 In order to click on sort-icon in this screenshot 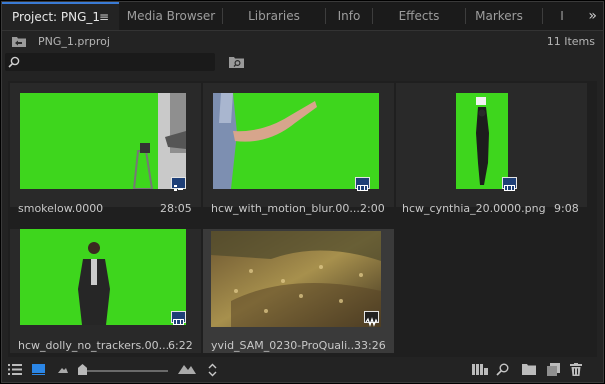, I will do `click(212, 370)`.